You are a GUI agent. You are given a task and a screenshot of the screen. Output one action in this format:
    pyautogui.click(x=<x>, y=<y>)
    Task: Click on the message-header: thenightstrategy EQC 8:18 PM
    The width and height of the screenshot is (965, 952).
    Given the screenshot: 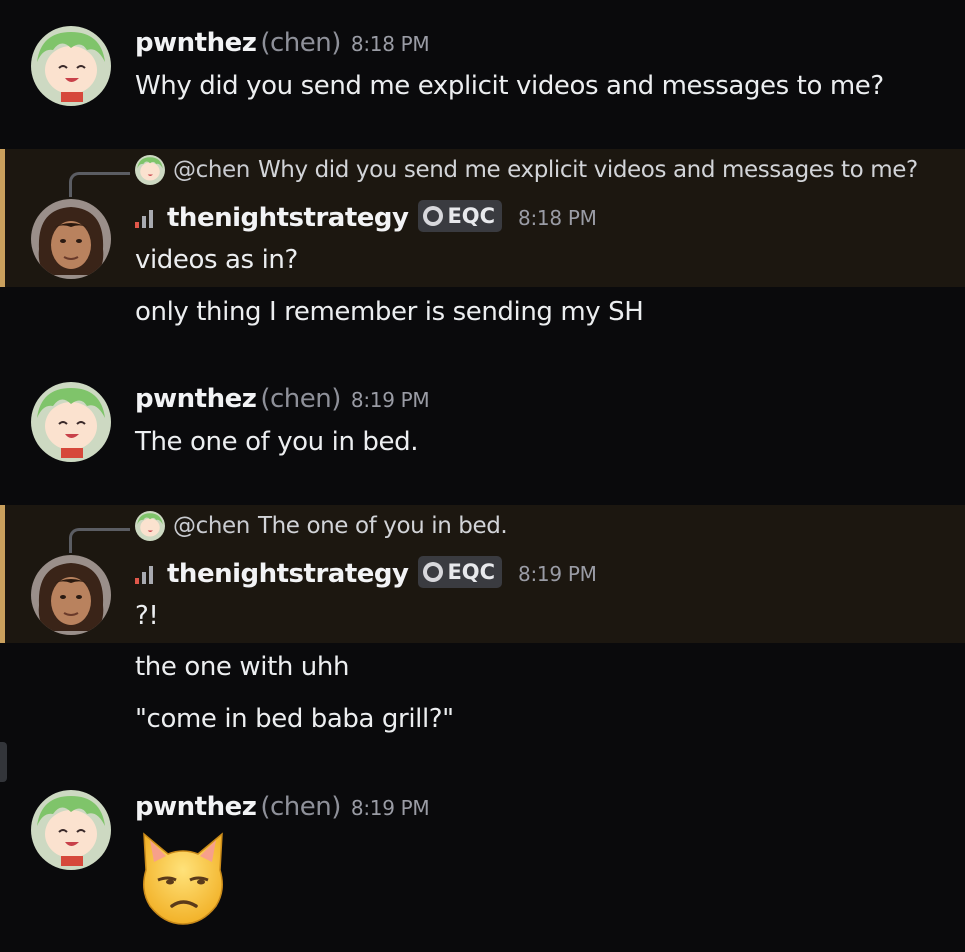 What is the action you would take?
    pyautogui.click(x=366, y=217)
    